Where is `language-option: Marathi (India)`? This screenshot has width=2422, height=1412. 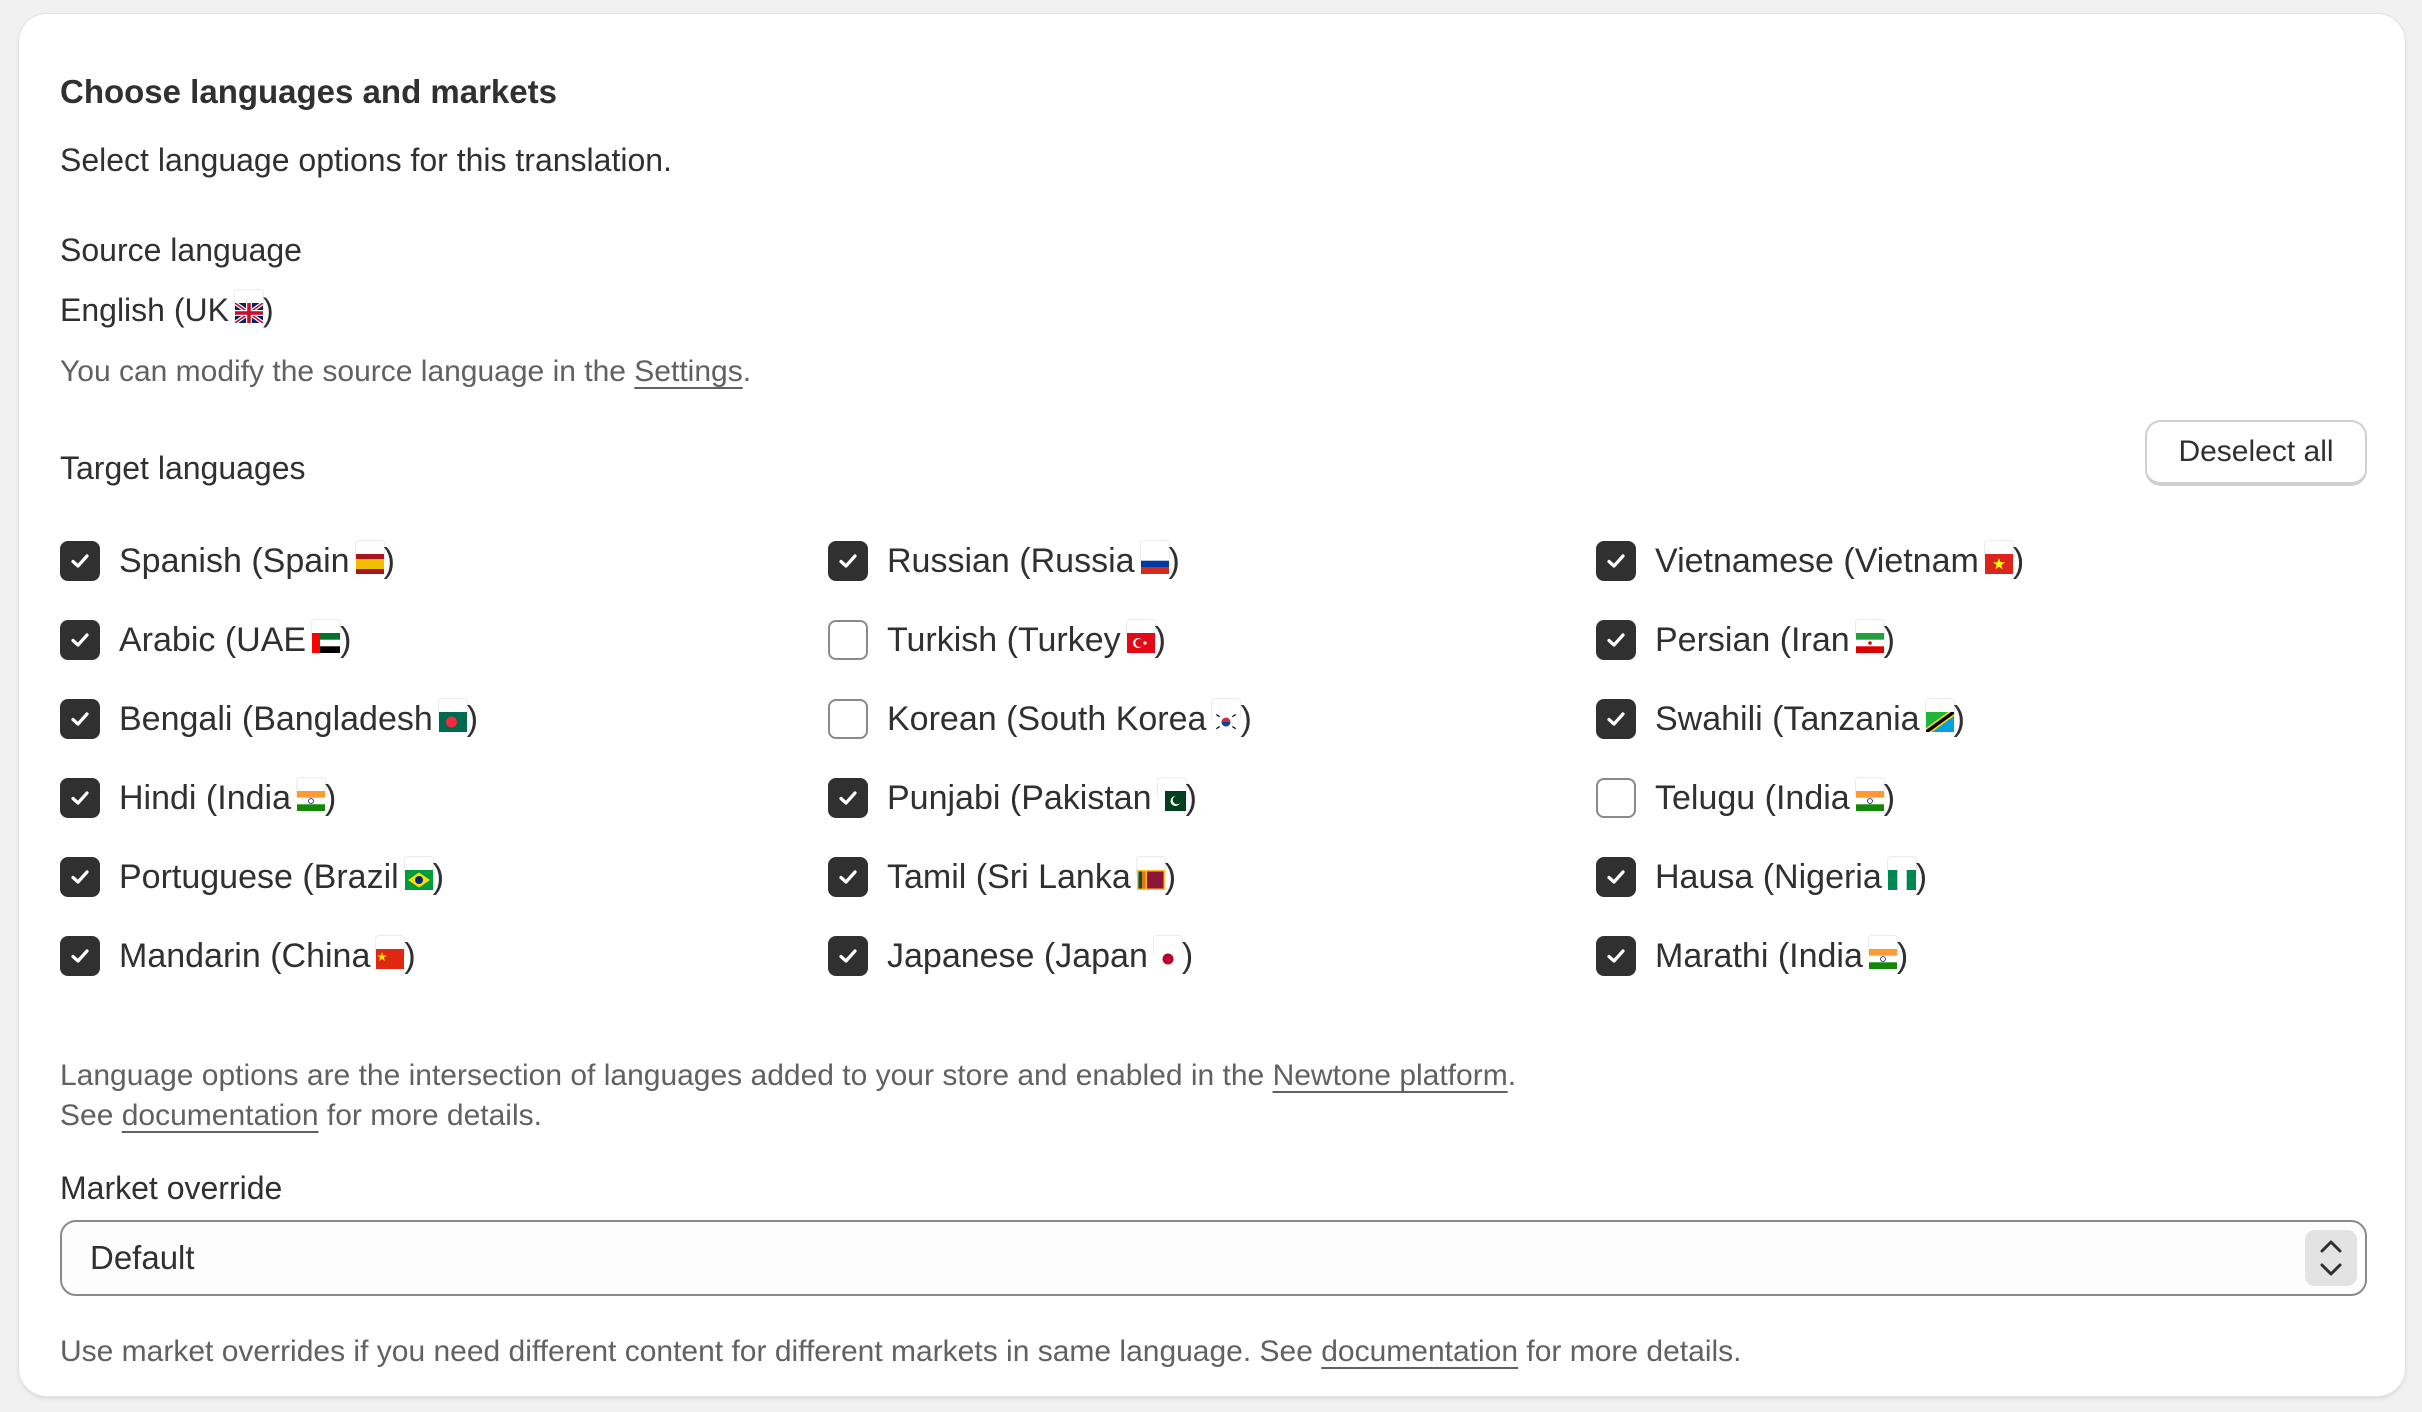 language-option: Marathi (India) is located at coordinates (1752, 956).